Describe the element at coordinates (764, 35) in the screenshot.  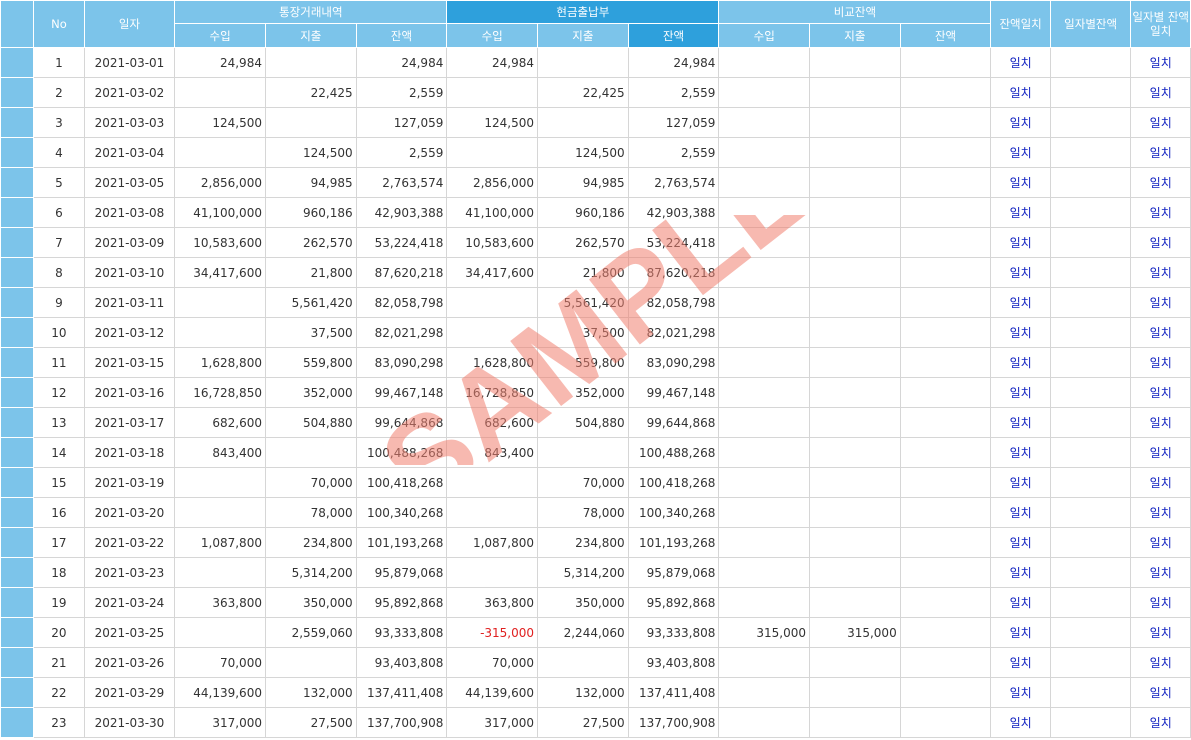
I see `col-header-diff-income: 수입` at that location.